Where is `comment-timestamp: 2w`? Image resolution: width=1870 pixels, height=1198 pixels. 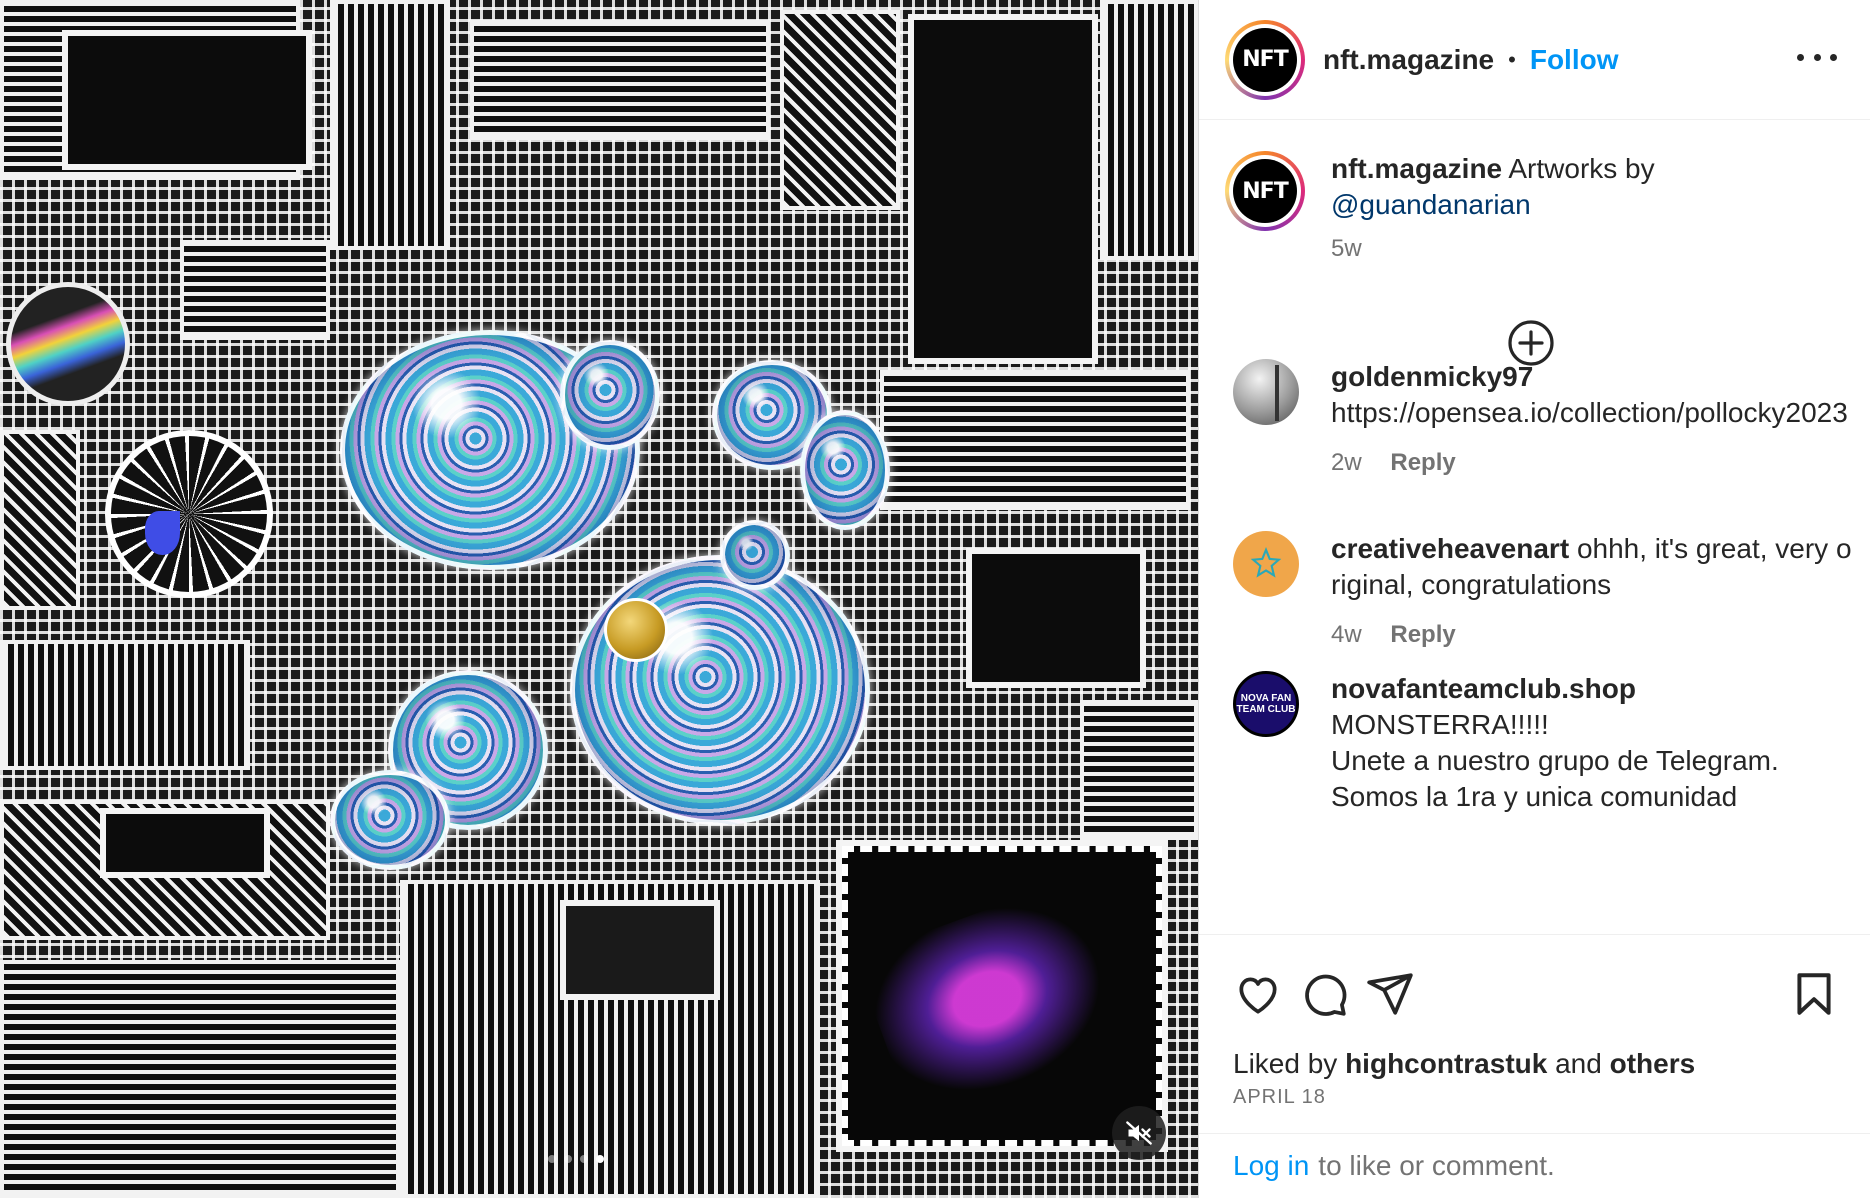
comment-timestamp: 2w is located at coordinates (1346, 462).